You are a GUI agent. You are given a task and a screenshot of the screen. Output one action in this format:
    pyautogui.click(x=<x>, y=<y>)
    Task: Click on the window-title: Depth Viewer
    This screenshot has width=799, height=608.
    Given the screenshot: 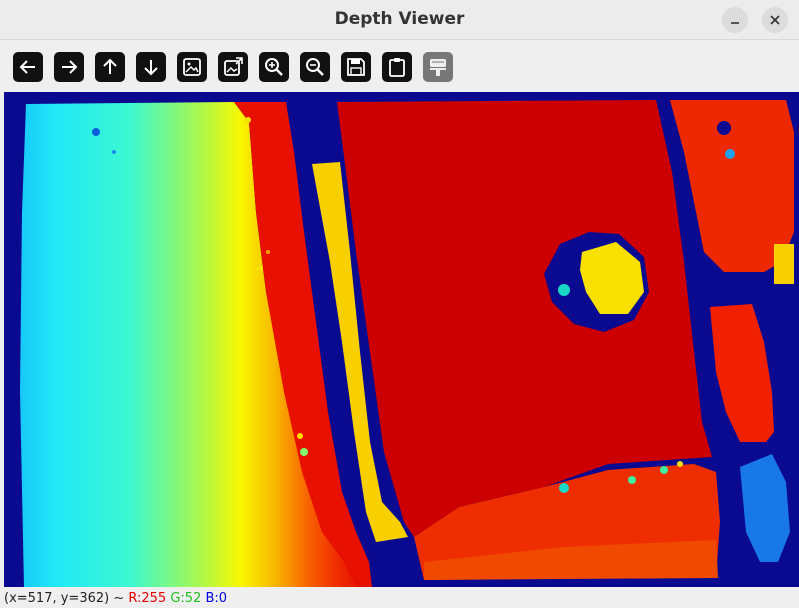 What is the action you would take?
    pyautogui.click(x=399, y=19)
    